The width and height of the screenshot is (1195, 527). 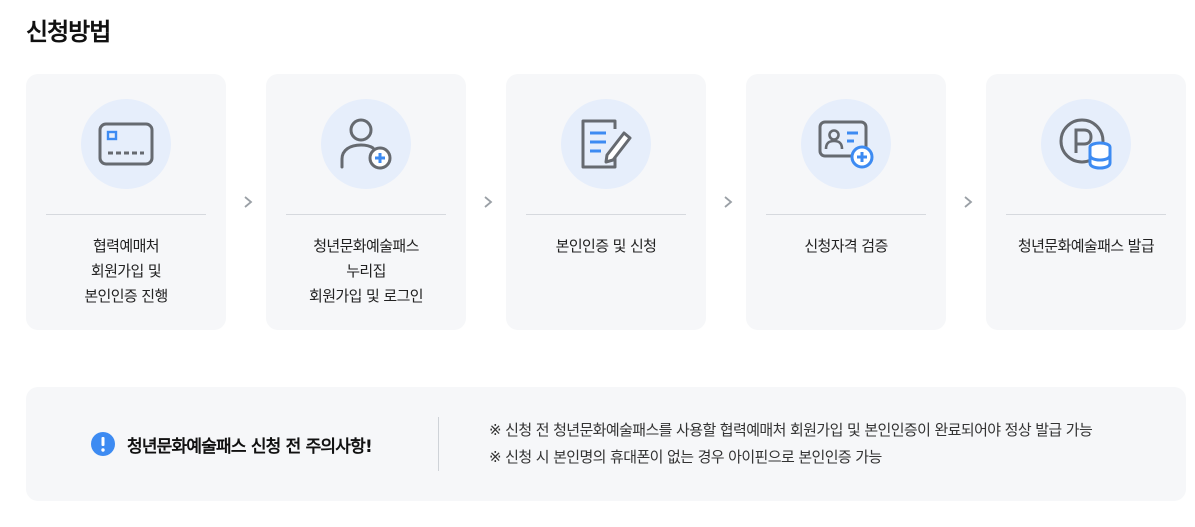 I want to click on user-add-icon, so click(x=366, y=144).